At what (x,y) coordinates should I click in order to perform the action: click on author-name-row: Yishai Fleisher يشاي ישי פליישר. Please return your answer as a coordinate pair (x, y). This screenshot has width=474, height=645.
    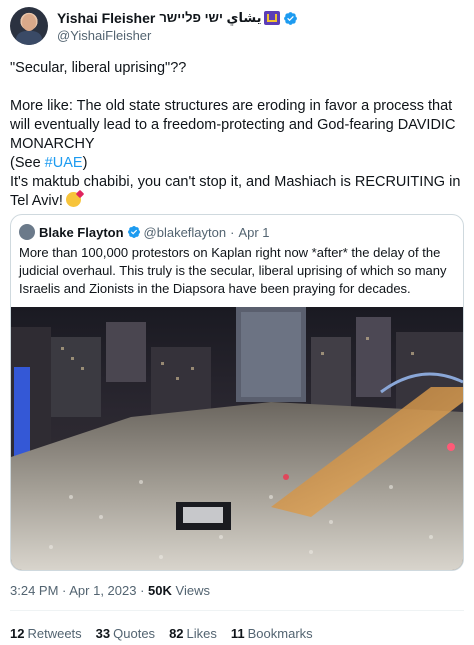
    Looking at the image, I should click on (177, 18).